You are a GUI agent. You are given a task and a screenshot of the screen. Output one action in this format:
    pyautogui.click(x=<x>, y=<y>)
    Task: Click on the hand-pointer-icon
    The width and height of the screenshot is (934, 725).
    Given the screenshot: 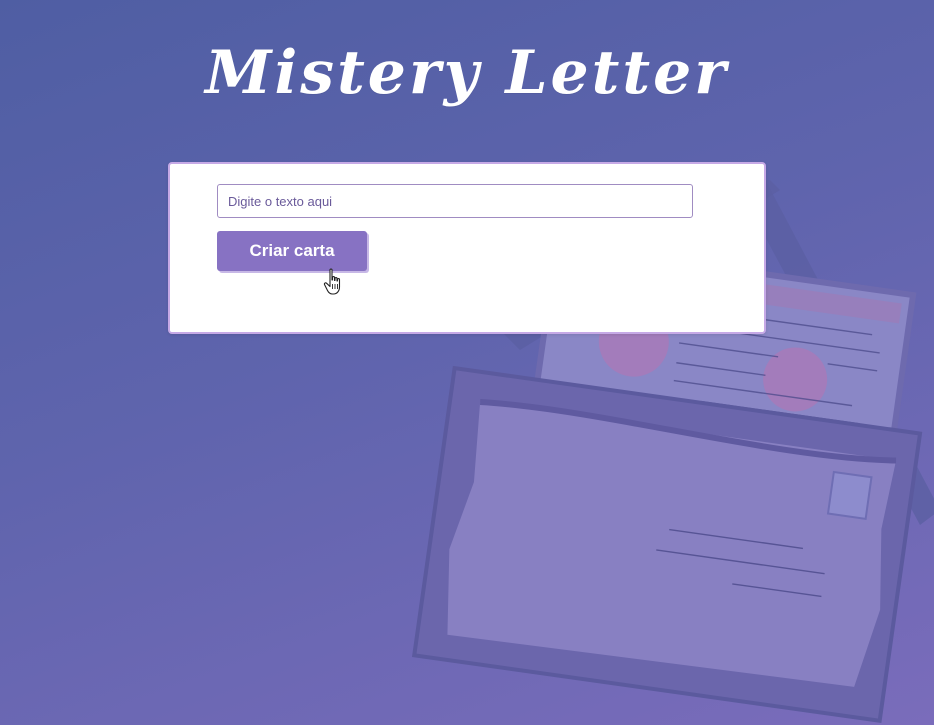 What is the action you would take?
    pyautogui.click(x=332, y=281)
    